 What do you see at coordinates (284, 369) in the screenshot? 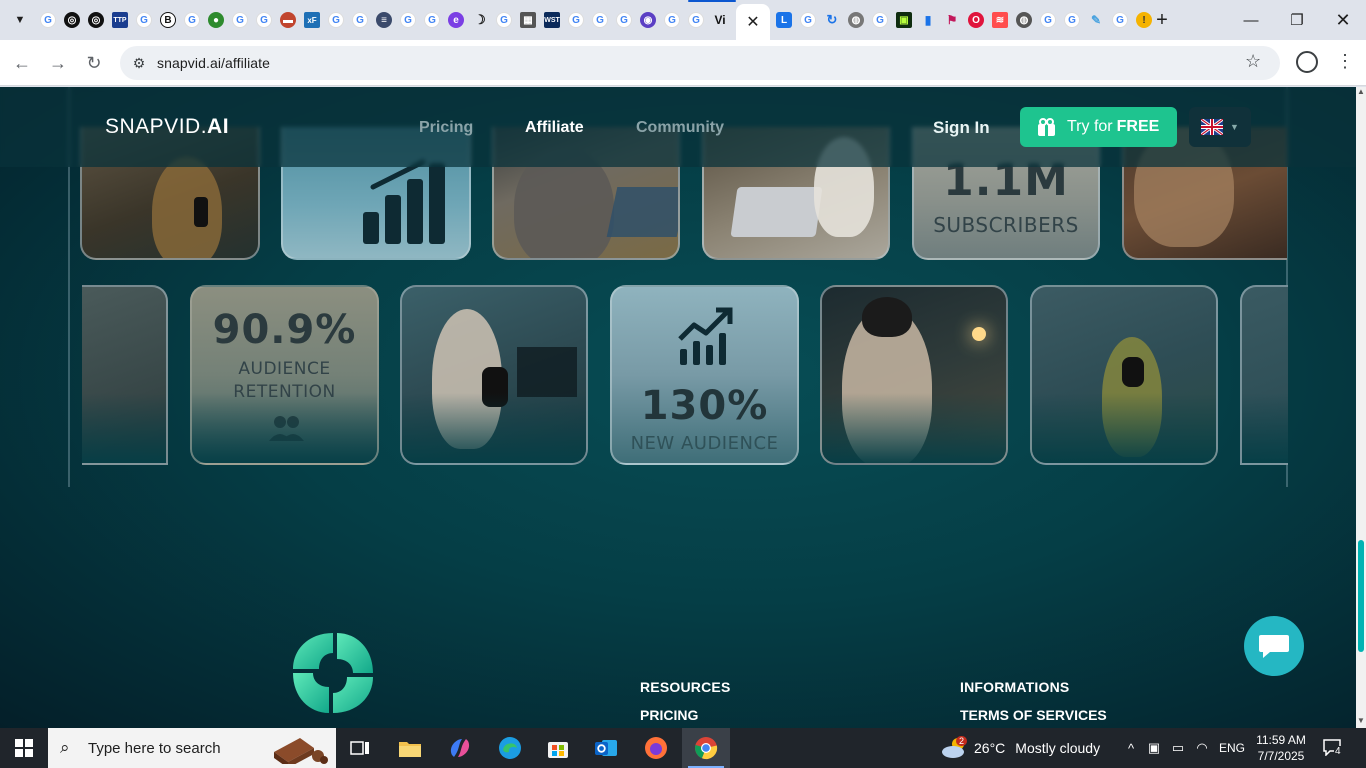
I see `retention-label-1: AUDIENCE` at bounding box center [284, 369].